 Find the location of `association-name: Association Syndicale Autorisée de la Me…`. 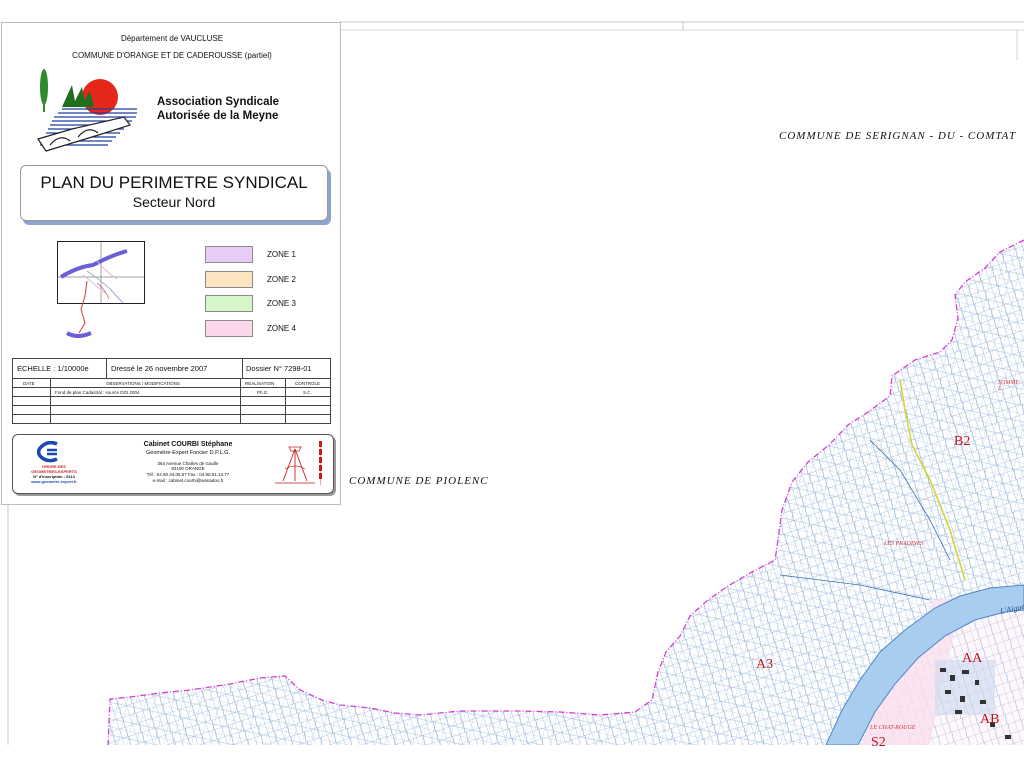

association-name: Association Syndicale Autorisée de la Me… is located at coordinates (218, 109).